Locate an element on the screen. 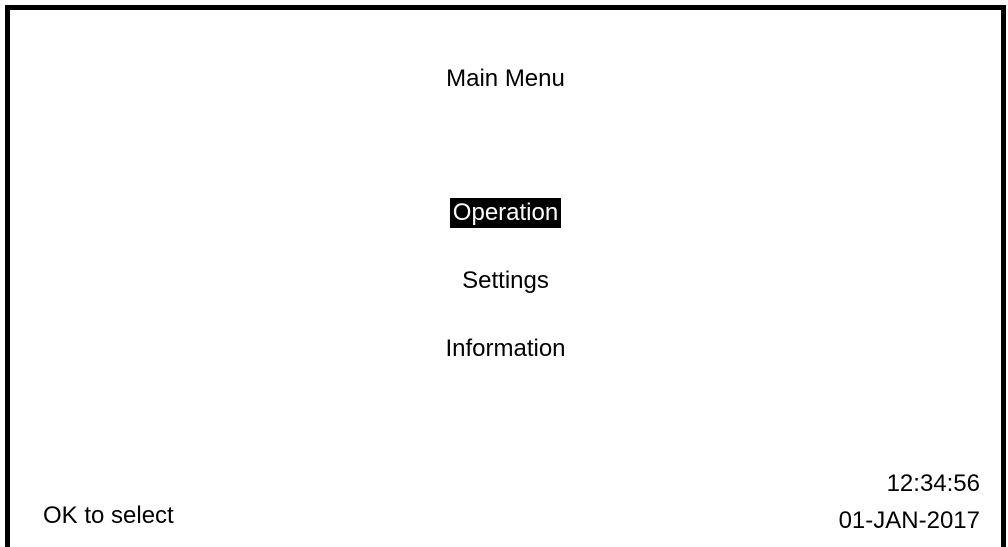  select-hint: OK to select is located at coordinates (108, 515).